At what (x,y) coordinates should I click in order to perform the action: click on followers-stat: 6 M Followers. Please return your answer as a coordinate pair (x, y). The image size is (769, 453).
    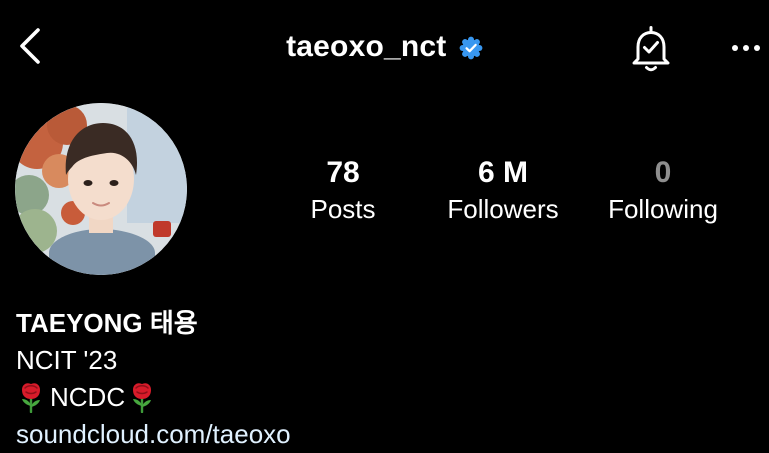
    Looking at the image, I should click on (503, 191).